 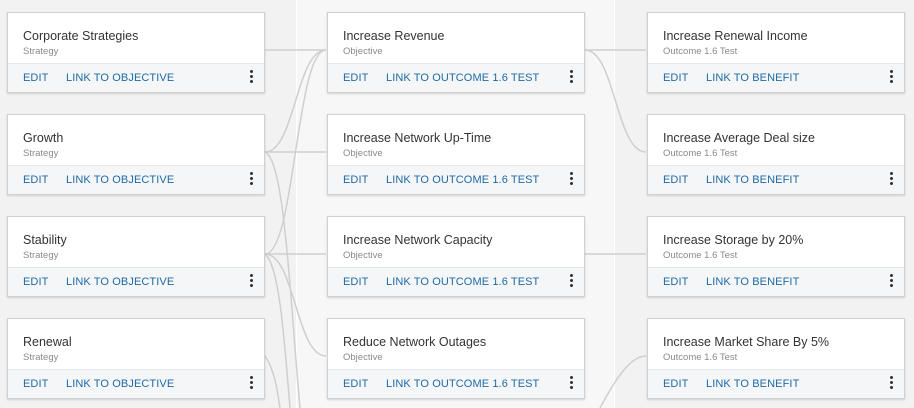 I want to click on card-title: Renewal, so click(x=47, y=342).